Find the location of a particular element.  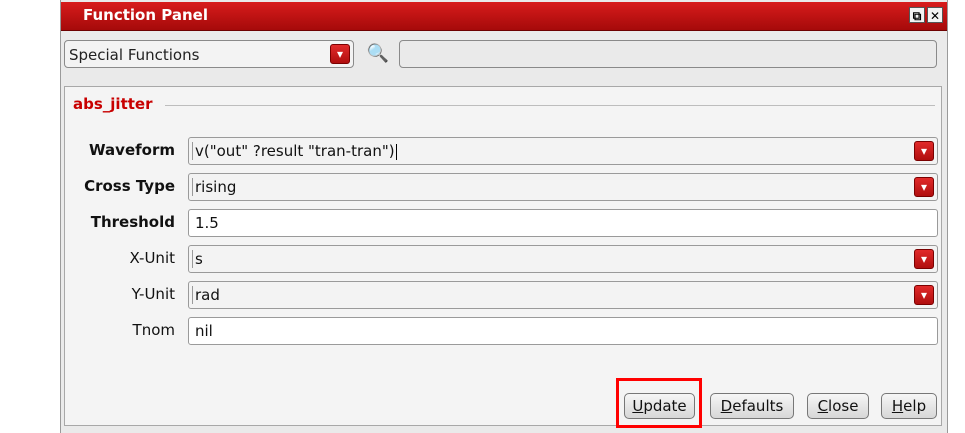

group-divider is located at coordinates (550, 105).